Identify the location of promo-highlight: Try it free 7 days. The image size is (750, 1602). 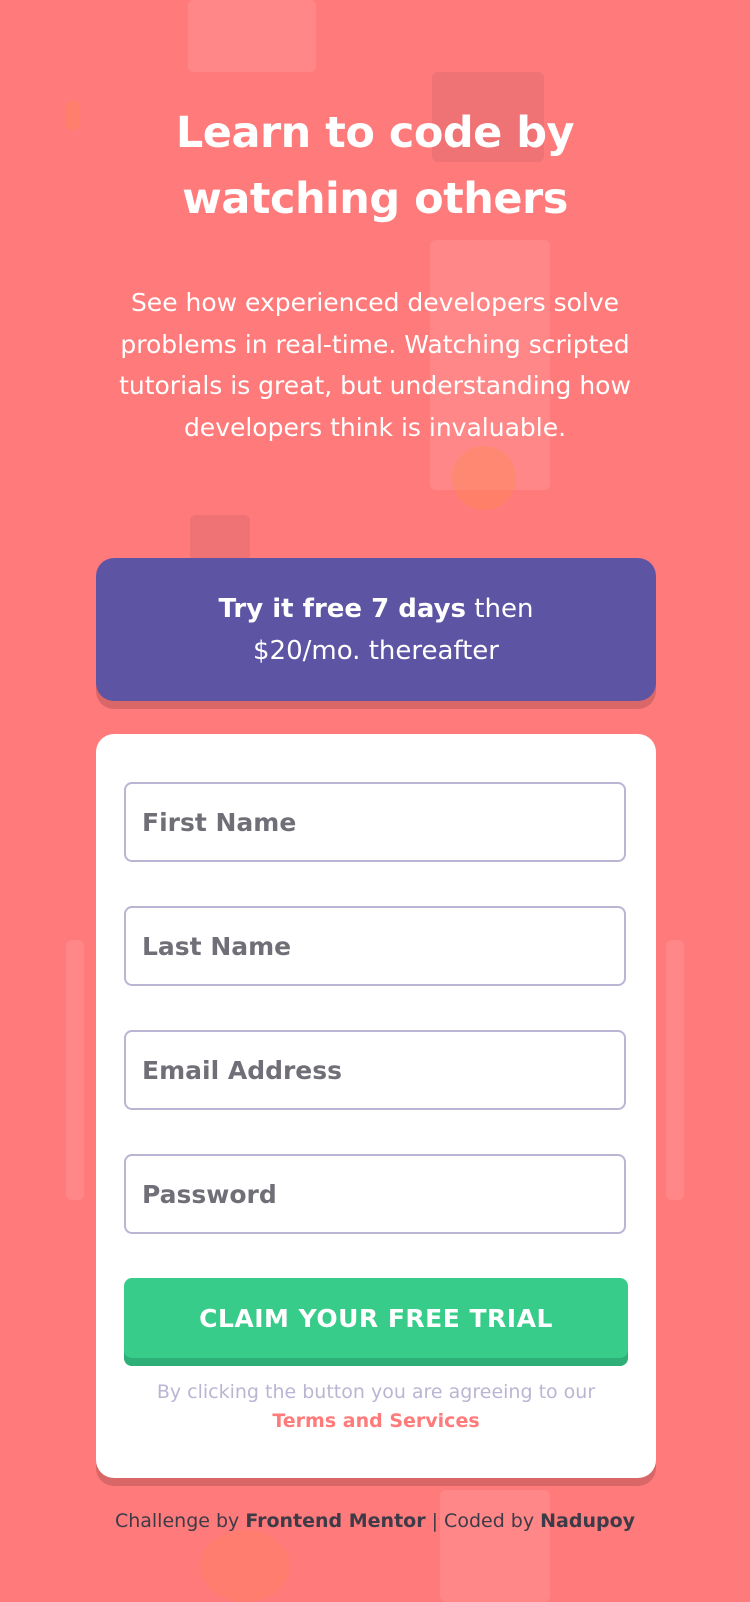
(342, 609).